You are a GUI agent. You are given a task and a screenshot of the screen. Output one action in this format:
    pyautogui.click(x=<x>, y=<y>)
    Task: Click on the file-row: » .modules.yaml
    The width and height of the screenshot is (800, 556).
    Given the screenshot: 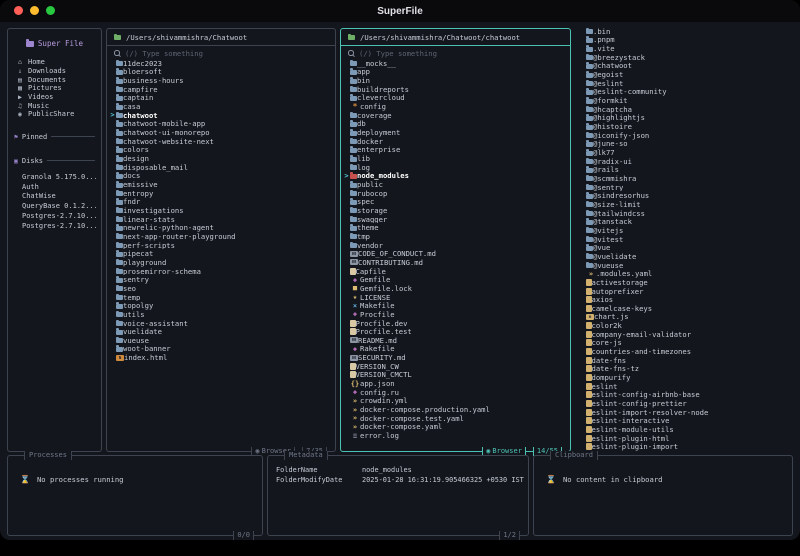 What is the action you would take?
    pyautogui.click(x=686, y=273)
    